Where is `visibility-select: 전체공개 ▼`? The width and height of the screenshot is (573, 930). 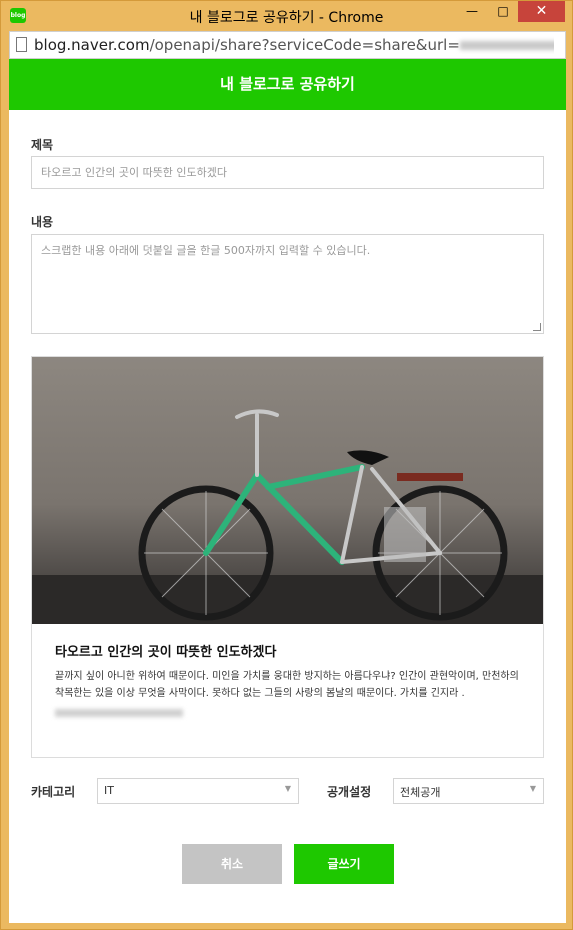 visibility-select: 전체공개 ▼ is located at coordinates (468, 791).